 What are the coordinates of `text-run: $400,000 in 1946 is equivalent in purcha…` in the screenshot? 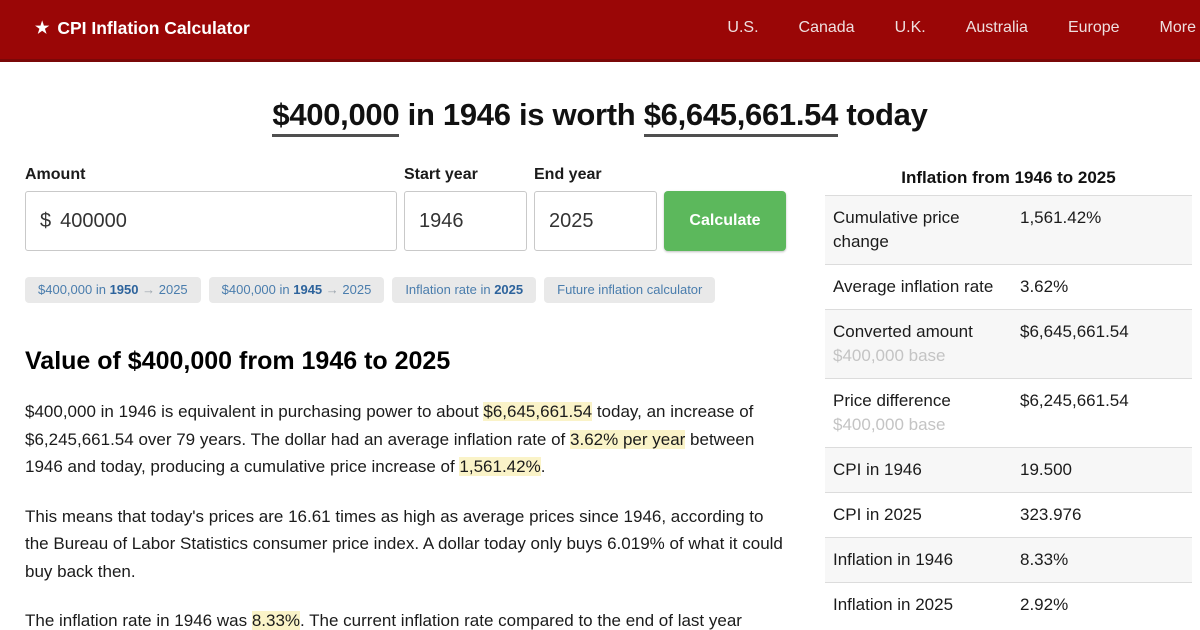 It's located at (254, 411).